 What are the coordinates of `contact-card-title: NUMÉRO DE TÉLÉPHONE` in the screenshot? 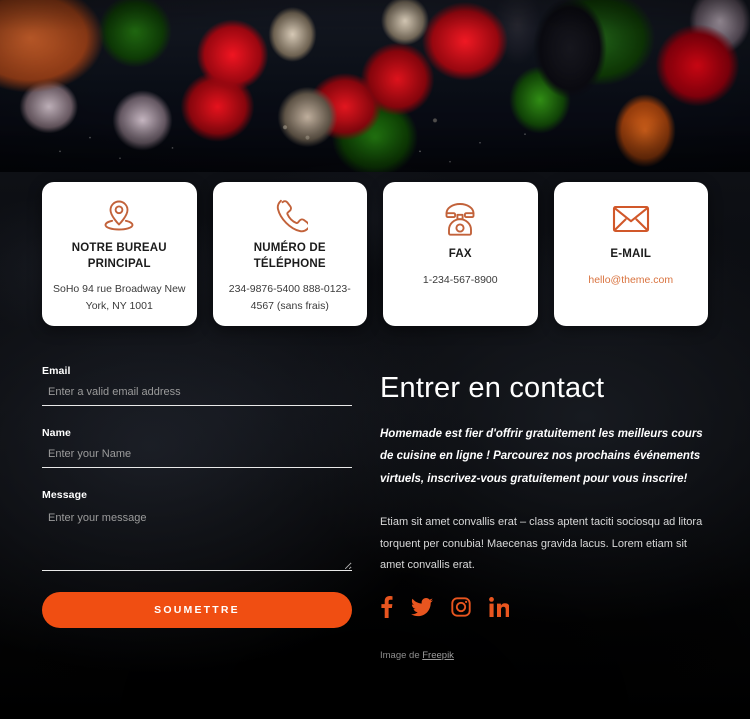 It's located at (289, 256).